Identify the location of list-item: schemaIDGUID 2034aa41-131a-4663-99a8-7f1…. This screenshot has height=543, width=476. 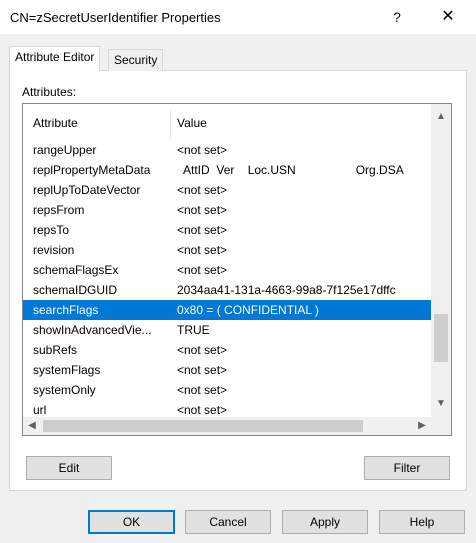
(227, 290).